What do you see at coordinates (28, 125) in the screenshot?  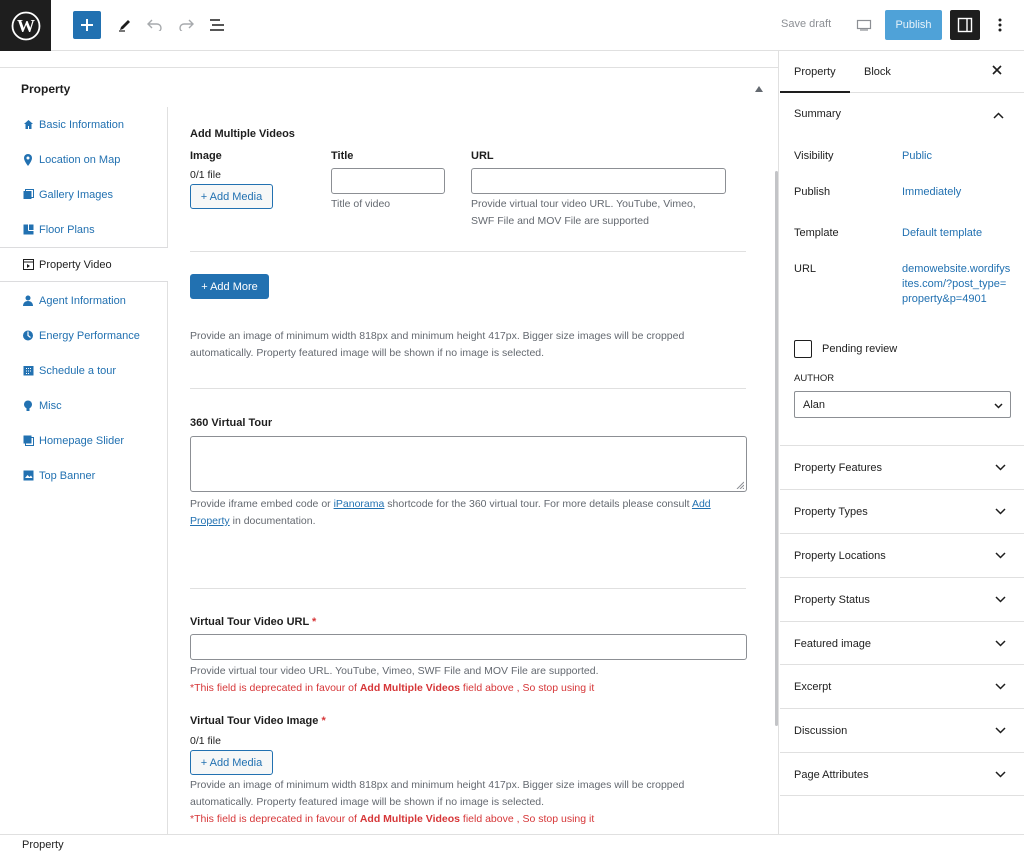 I see `home-icon` at bounding box center [28, 125].